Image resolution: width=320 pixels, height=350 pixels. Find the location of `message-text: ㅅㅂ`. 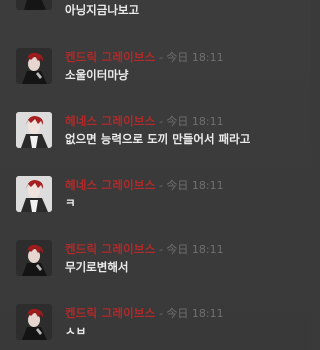

message-text: ㅅㅂ is located at coordinates (76, 331).